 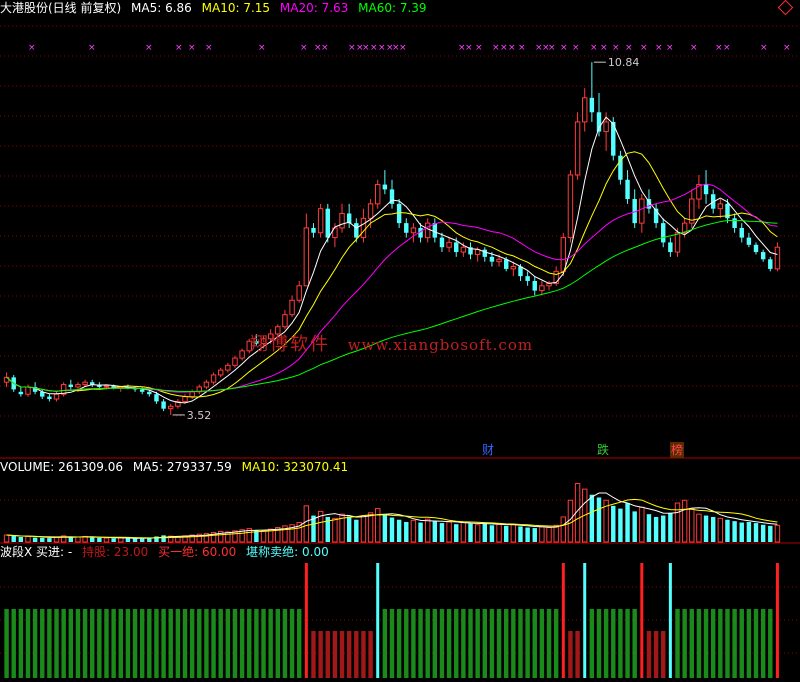 What do you see at coordinates (115, 552) in the screenshot?
I see `indicator-hold: 持股: 23.00` at bounding box center [115, 552].